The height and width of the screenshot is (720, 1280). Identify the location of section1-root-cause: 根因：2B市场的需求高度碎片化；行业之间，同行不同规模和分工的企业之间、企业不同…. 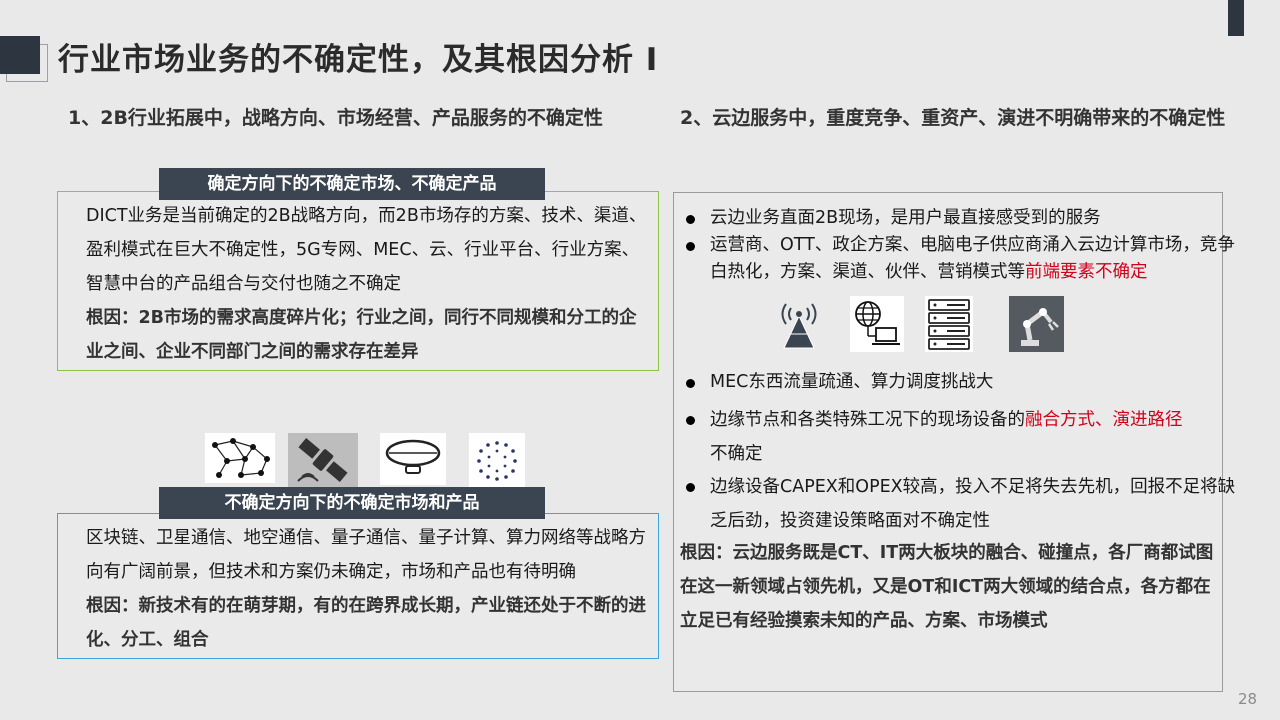
(361, 335).